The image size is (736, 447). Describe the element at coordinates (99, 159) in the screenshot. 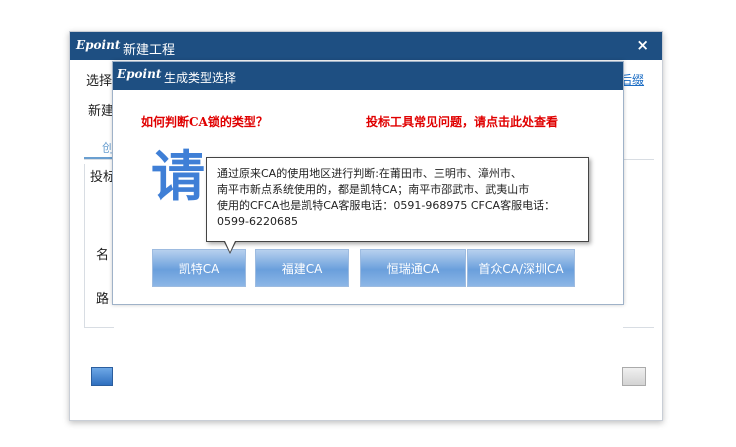

I see `tab-divider` at that location.